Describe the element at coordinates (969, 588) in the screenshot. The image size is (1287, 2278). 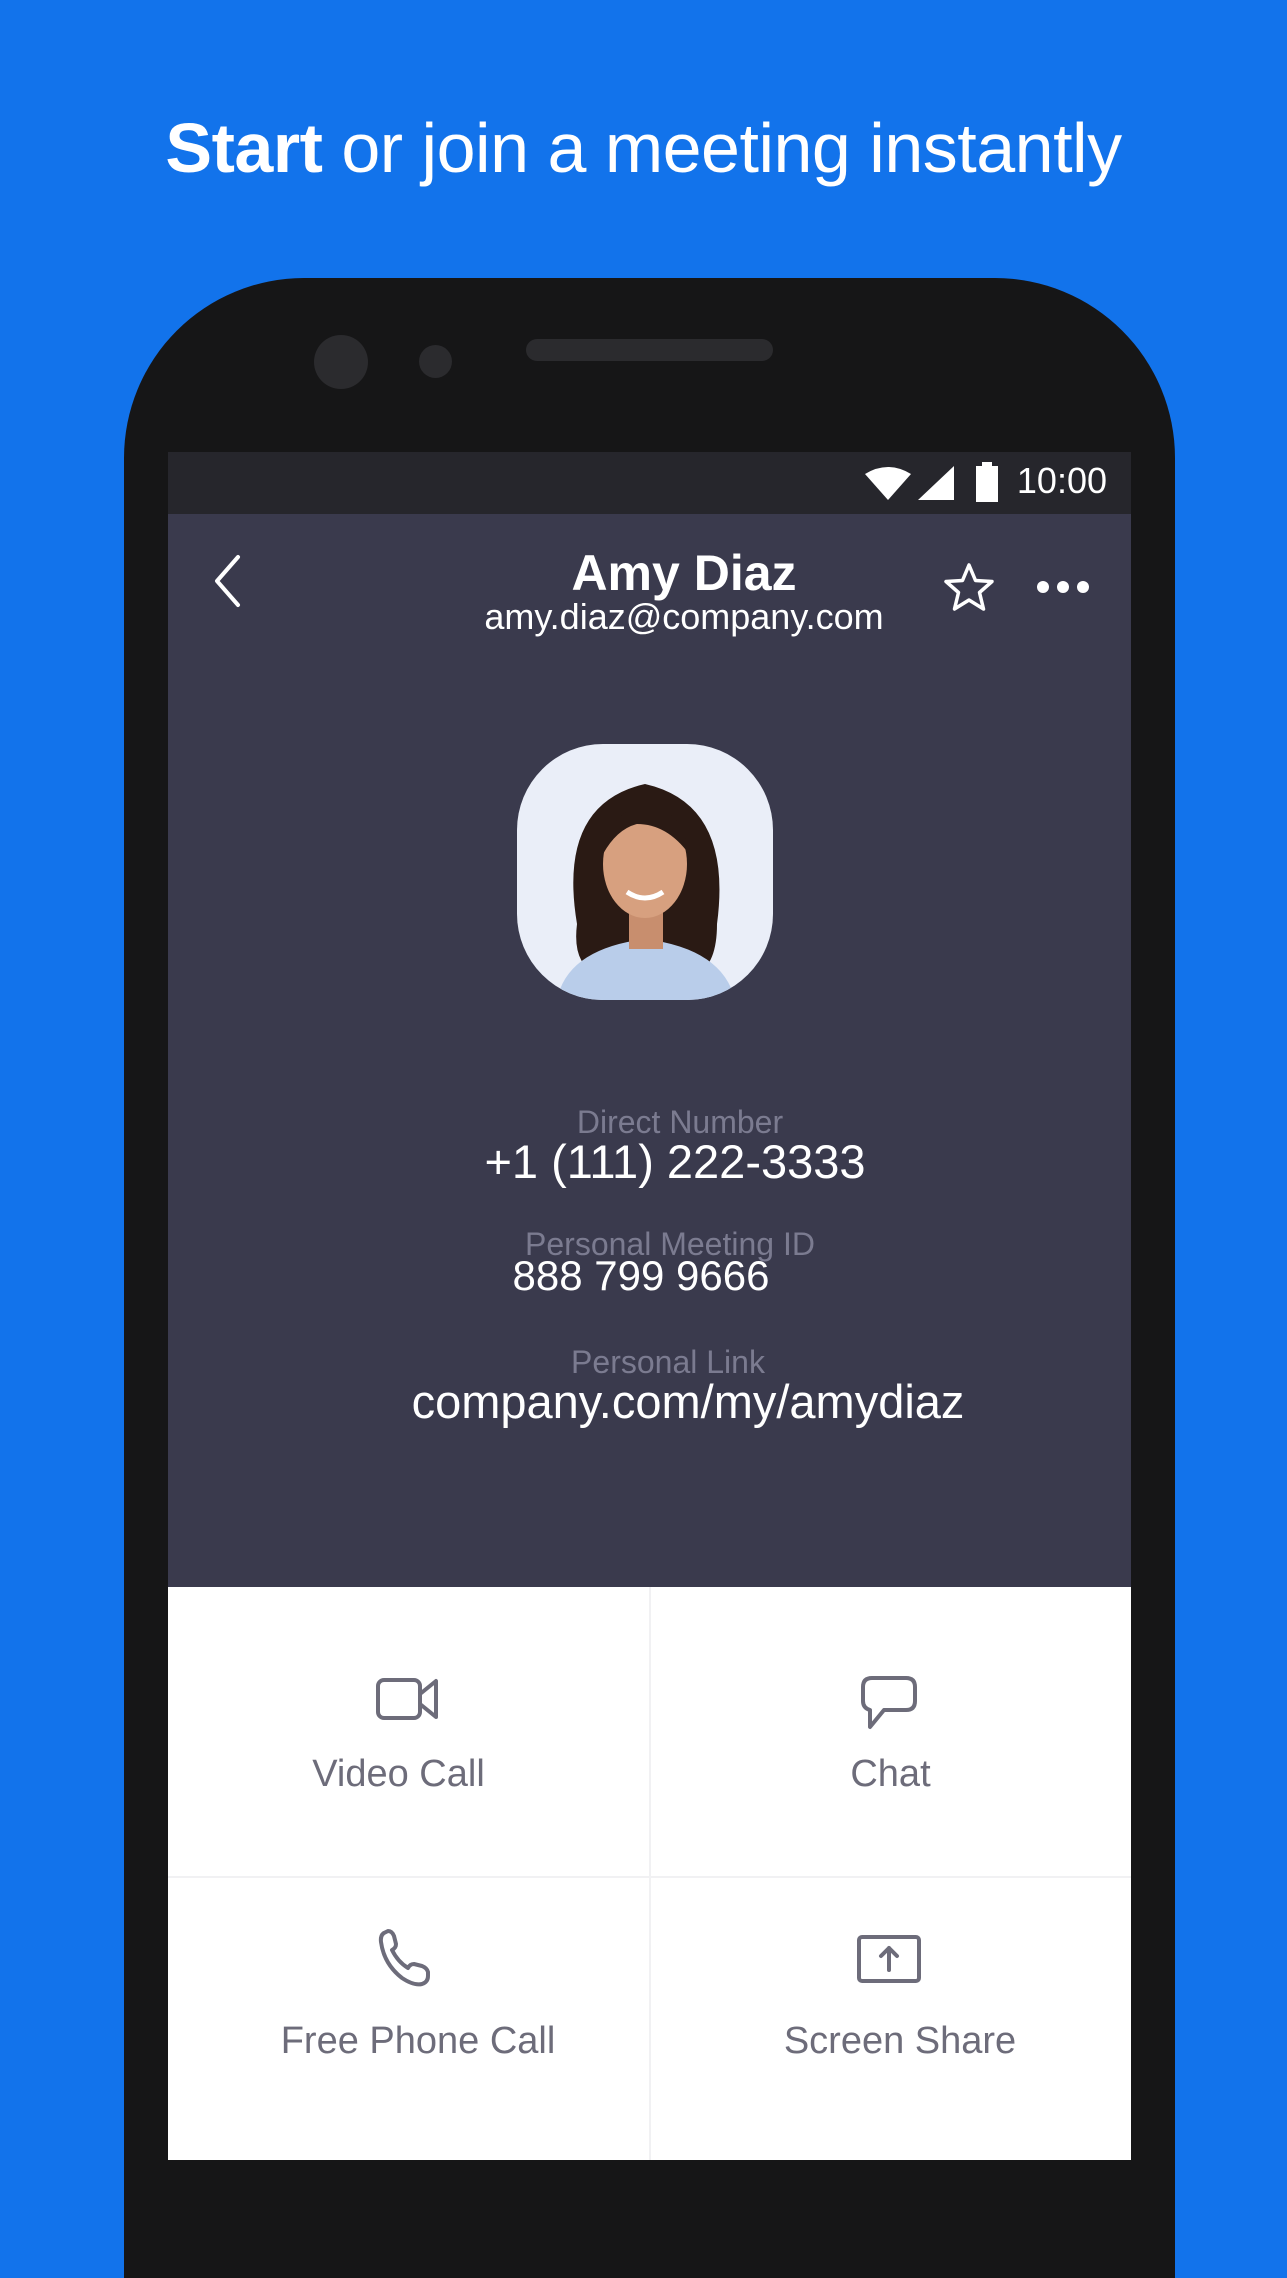
I see `star-icon` at that location.